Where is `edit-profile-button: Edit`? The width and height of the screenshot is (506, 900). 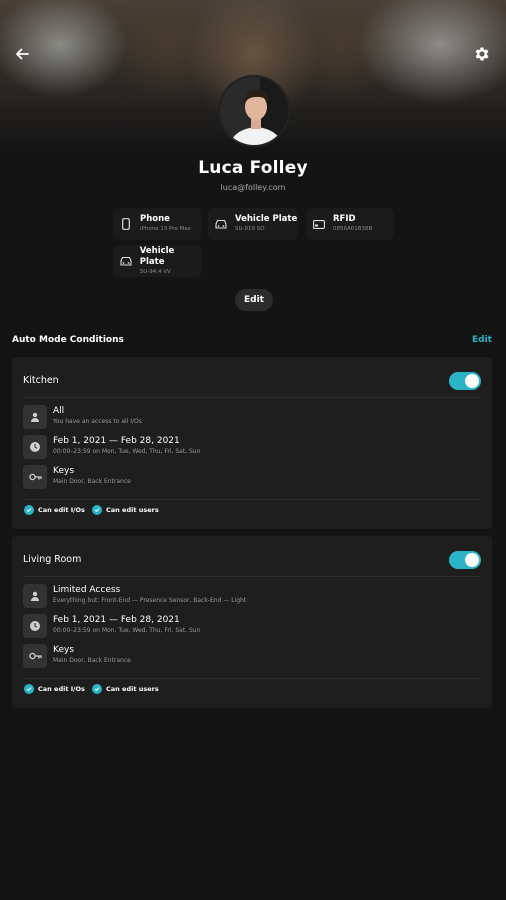 edit-profile-button: Edit is located at coordinates (254, 300).